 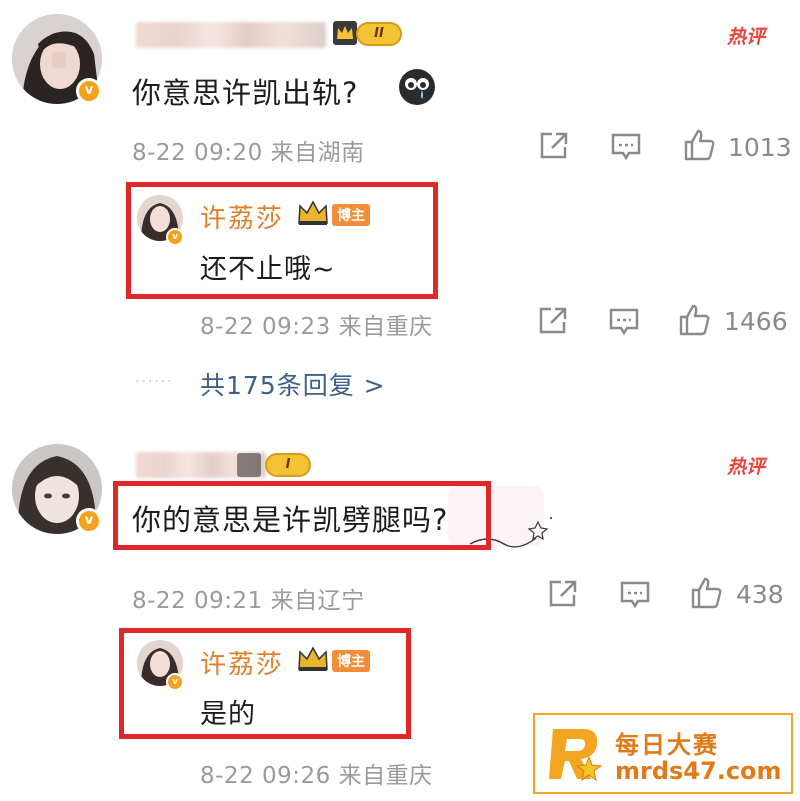 I want to click on like-count: 438, so click(x=760, y=594).